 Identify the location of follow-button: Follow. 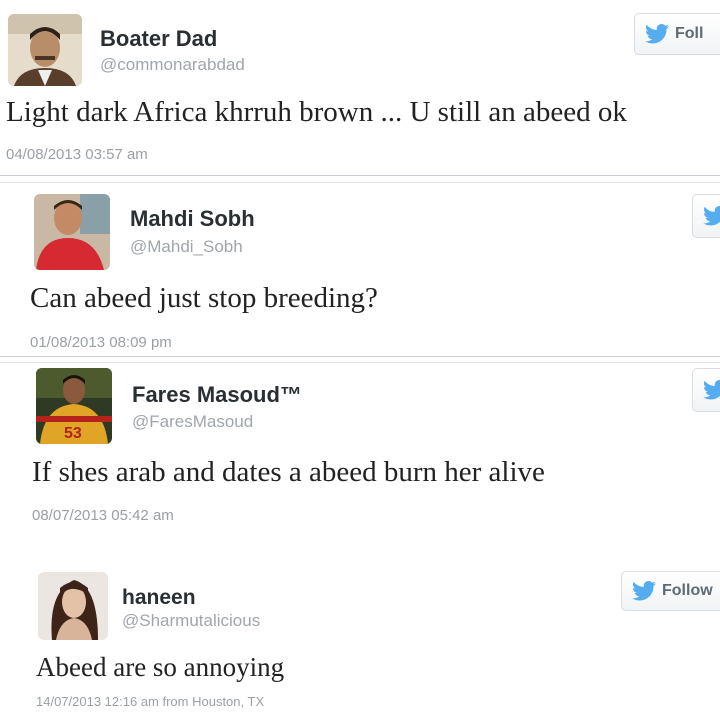
(670, 591).